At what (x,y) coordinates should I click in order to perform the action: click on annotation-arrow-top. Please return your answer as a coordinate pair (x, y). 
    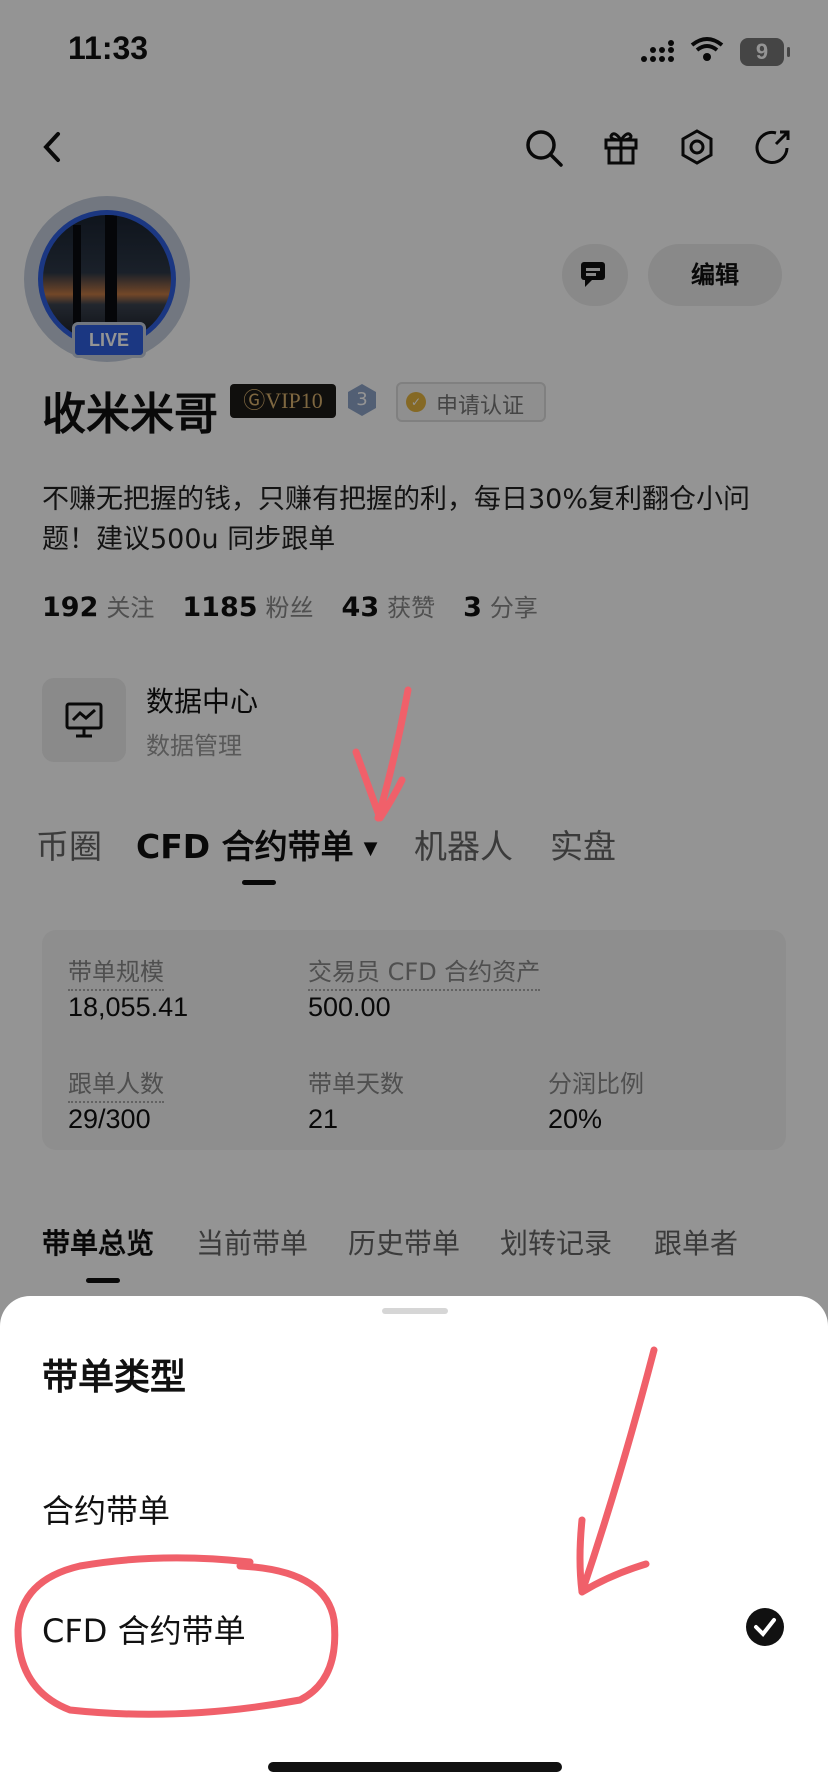
    Looking at the image, I should click on (382, 754).